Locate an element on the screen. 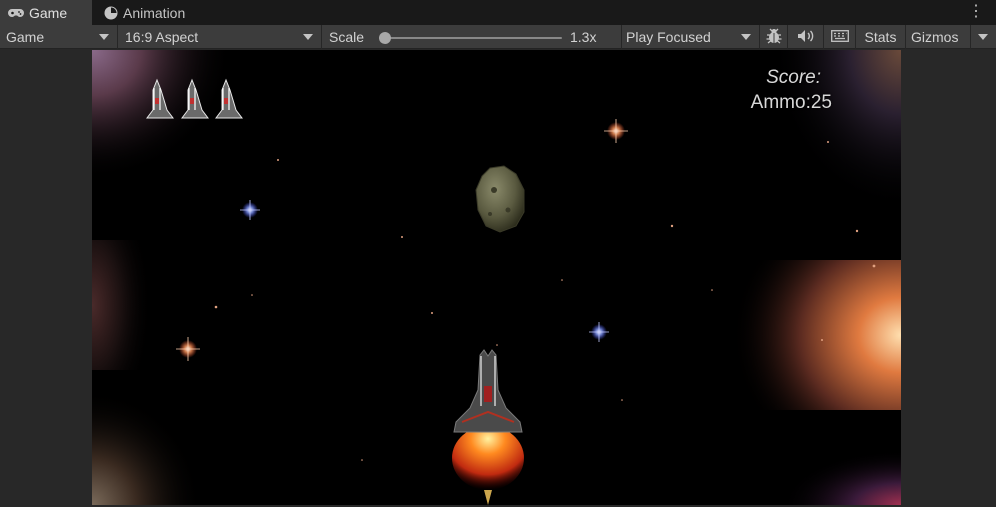 The height and width of the screenshot is (507, 996). sparkle-star-orange is located at coordinates (616, 131).